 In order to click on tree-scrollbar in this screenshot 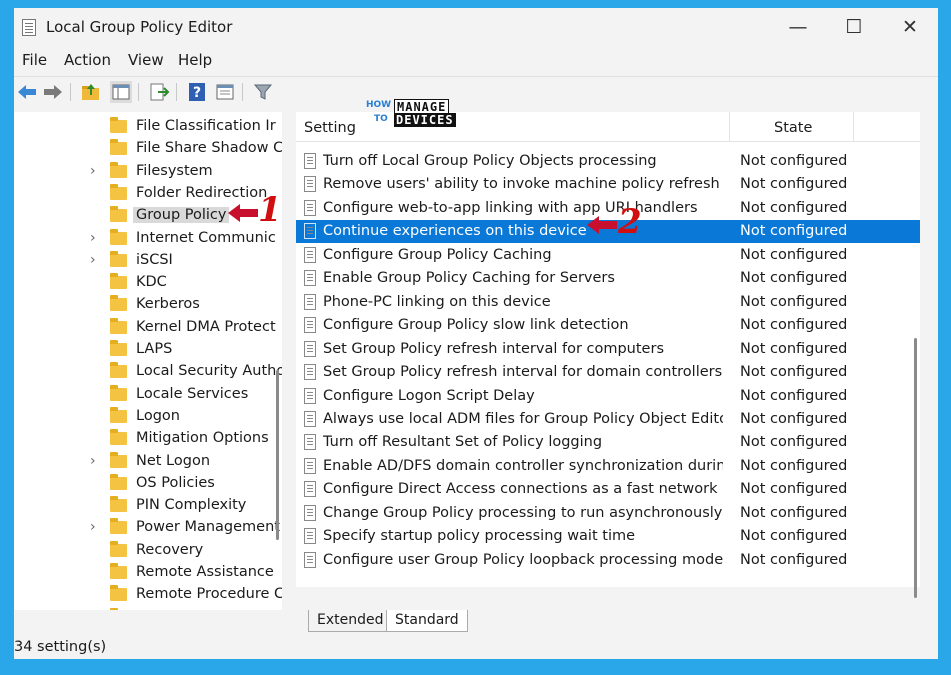, I will do `click(277, 455)`.